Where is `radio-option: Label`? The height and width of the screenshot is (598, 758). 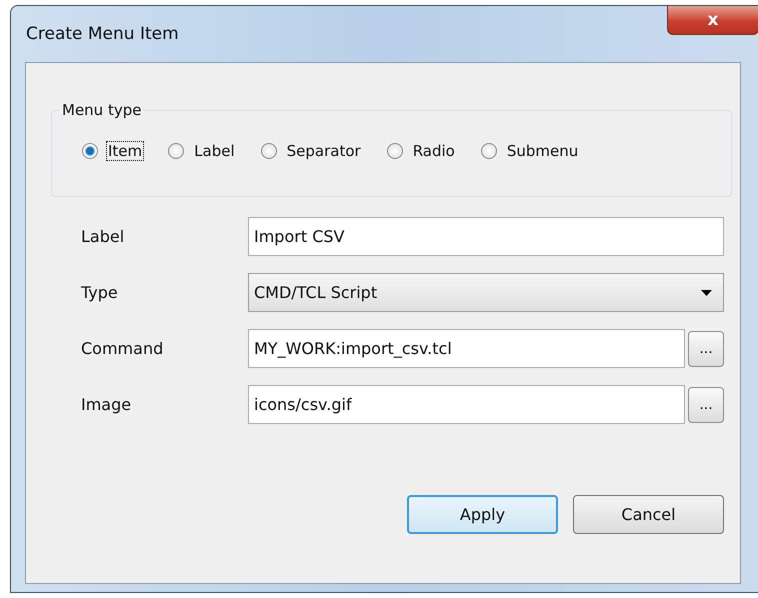
radio-option: Label is located at coordinates (202, 151).